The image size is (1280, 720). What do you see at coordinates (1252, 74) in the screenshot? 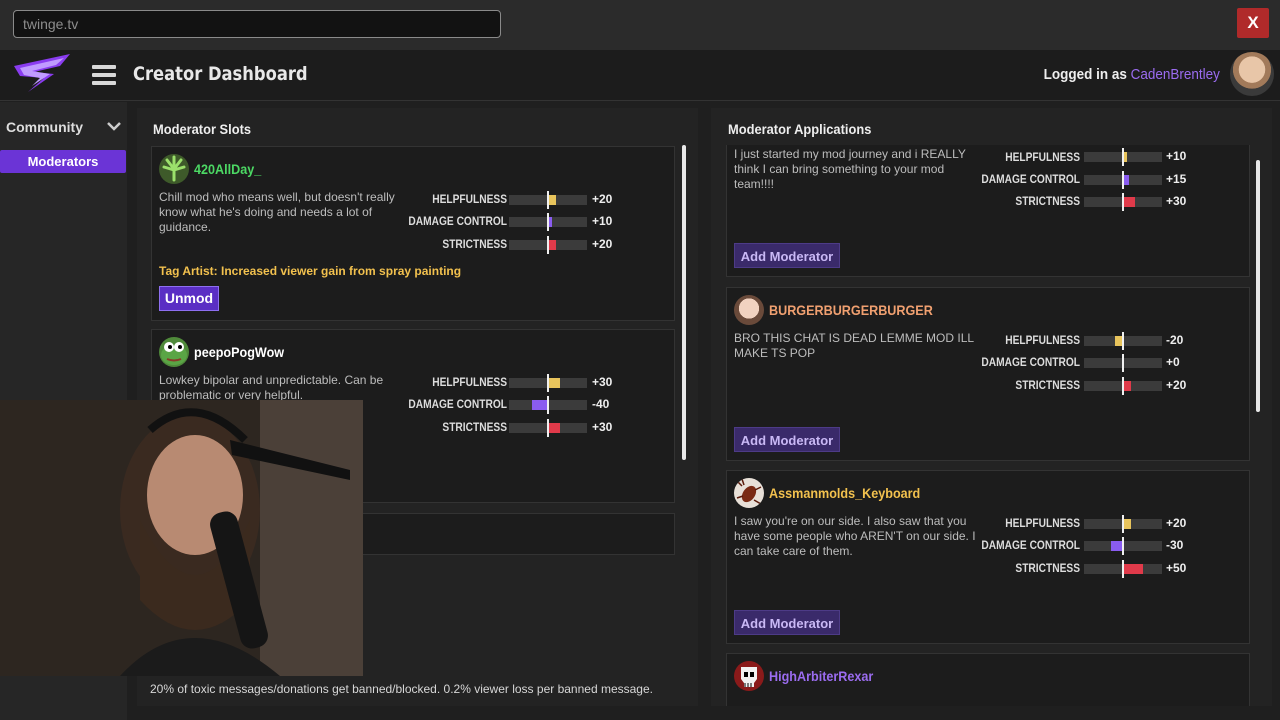
I see `user-avatar` at bounding box center [1252, 74].